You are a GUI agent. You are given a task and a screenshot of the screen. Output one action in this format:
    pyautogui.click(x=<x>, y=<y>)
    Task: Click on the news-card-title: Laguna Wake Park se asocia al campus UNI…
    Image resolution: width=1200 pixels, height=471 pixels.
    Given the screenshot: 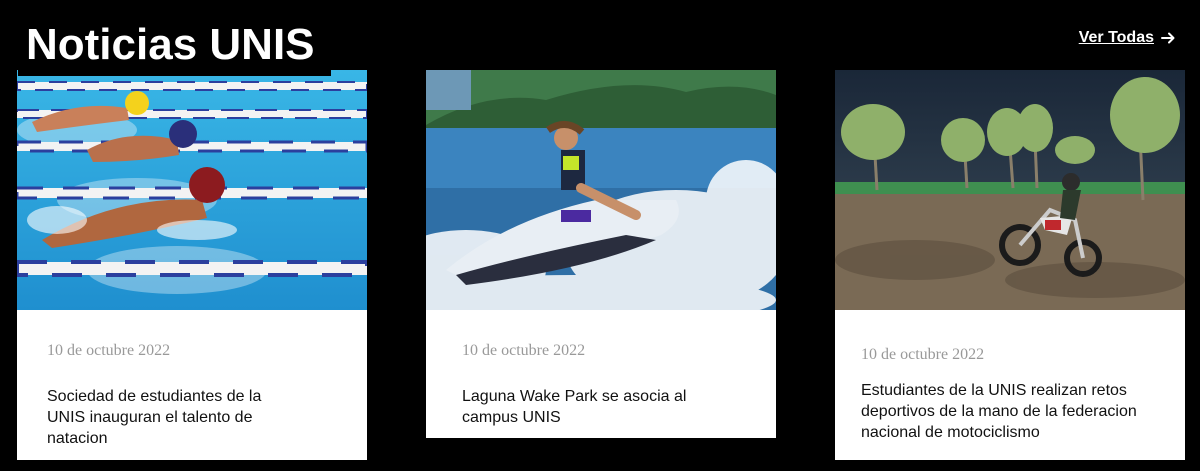 What is the action you would take?
    pyautogui.click(x=597, y=407)
    